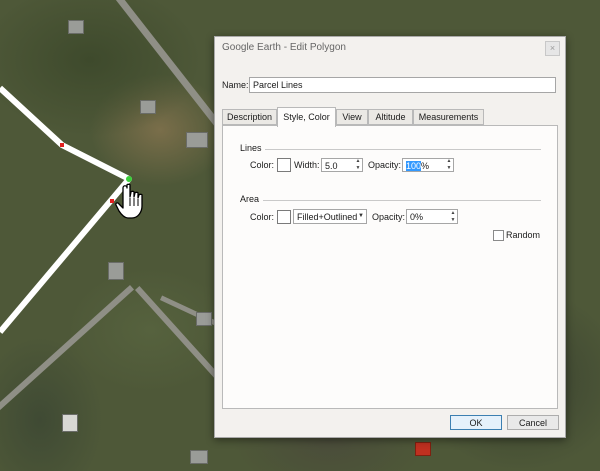 This screenshot has width=600, height=471. I want to click on random-checkbox, so click(498, 235).